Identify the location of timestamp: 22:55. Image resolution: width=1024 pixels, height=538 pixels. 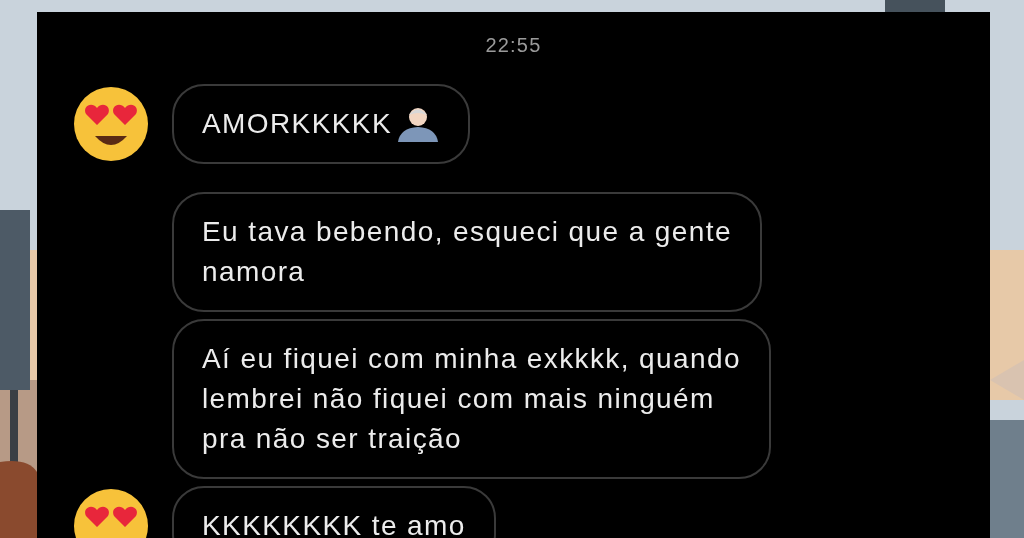
(513, 45).